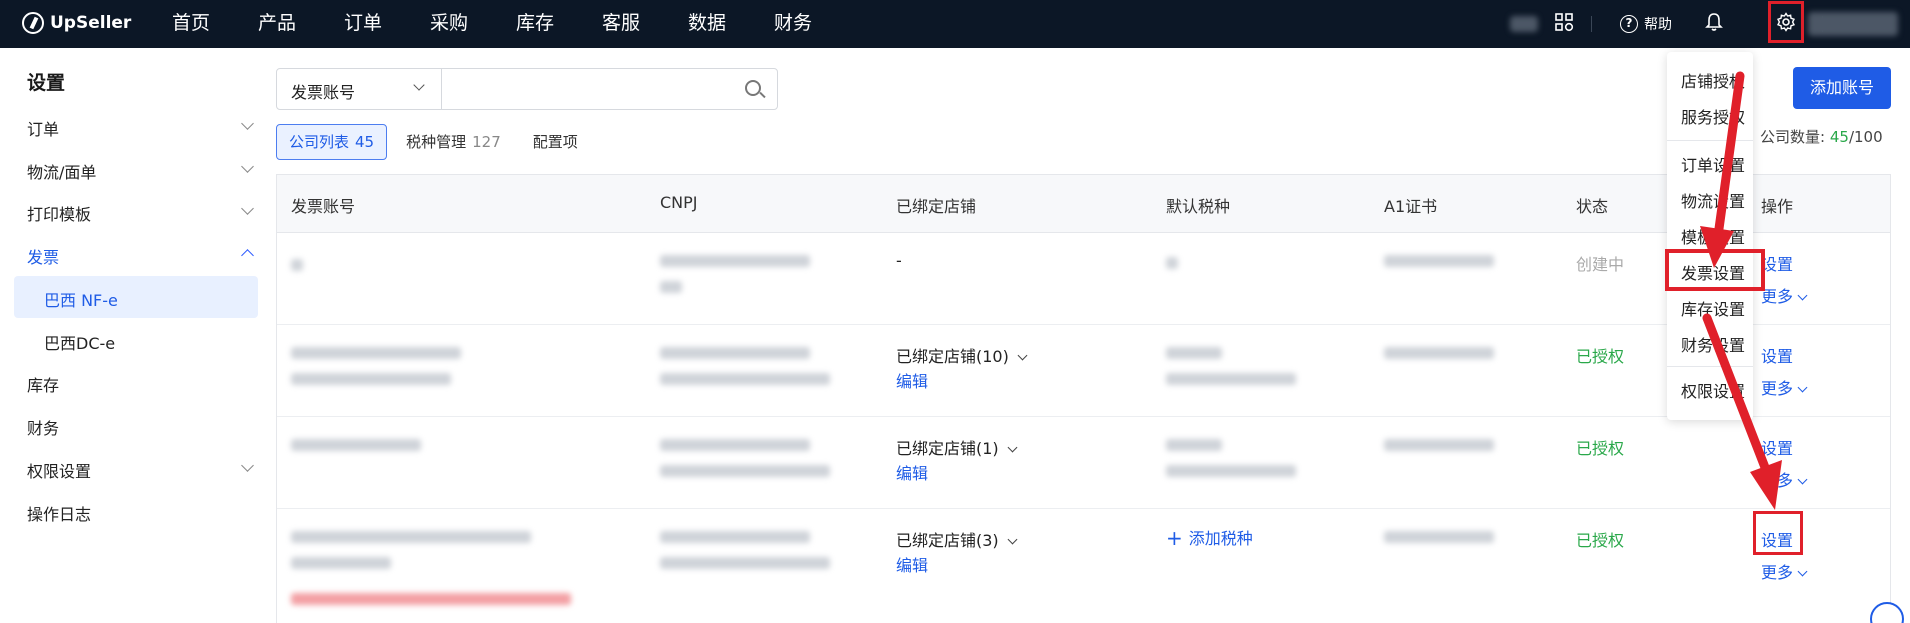  Describe the element at coordinates (559, 24) in the screenshot. I see `nav-inventory: 库存` at that location.